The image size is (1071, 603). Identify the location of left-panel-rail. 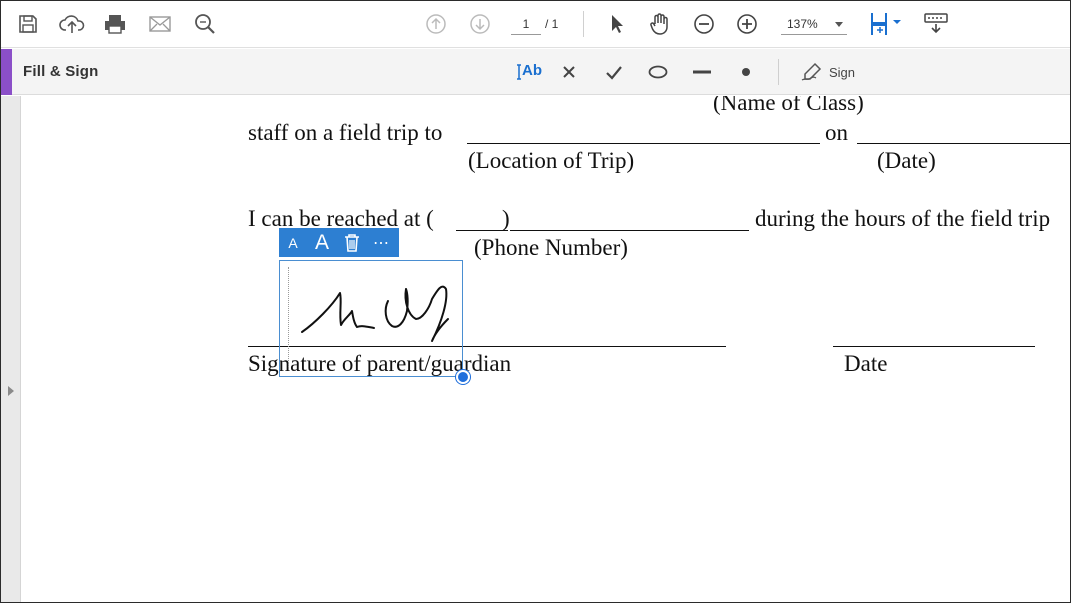
(11, 349).